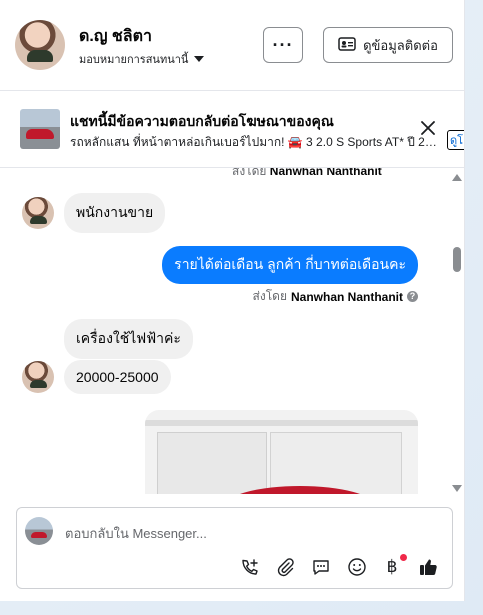  I want to click on emoji-icon, so click(357, 567).